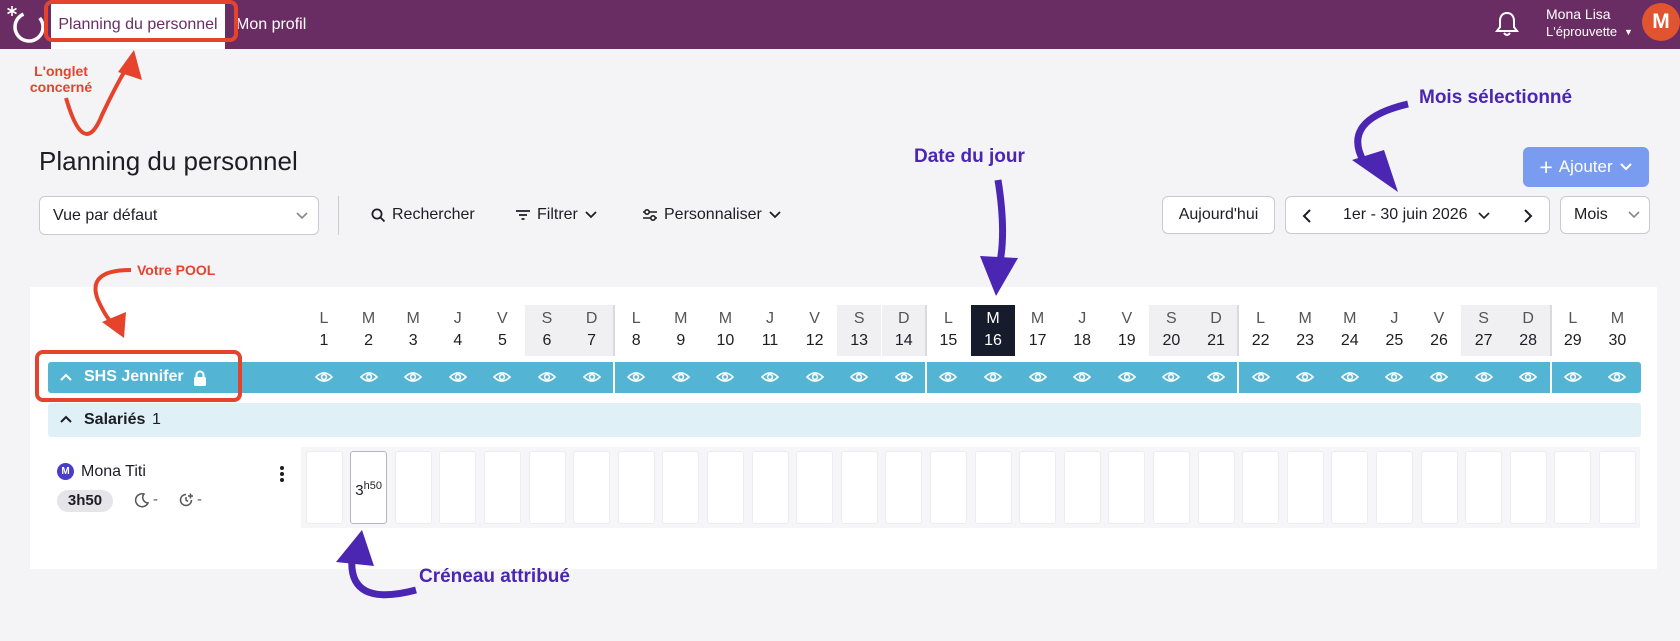 Image resolution: width=1680 pixels, height=641 pixels. What do you see at coordinates (948, 318) in the screenshot?
I see `day-letter: L` at bounding box center [948, 318].